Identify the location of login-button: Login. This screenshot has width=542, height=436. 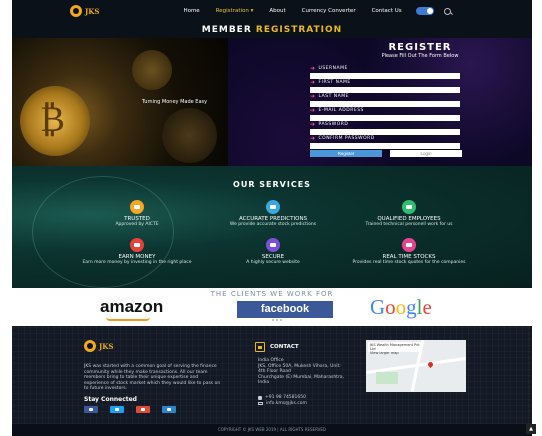
(426, 153).